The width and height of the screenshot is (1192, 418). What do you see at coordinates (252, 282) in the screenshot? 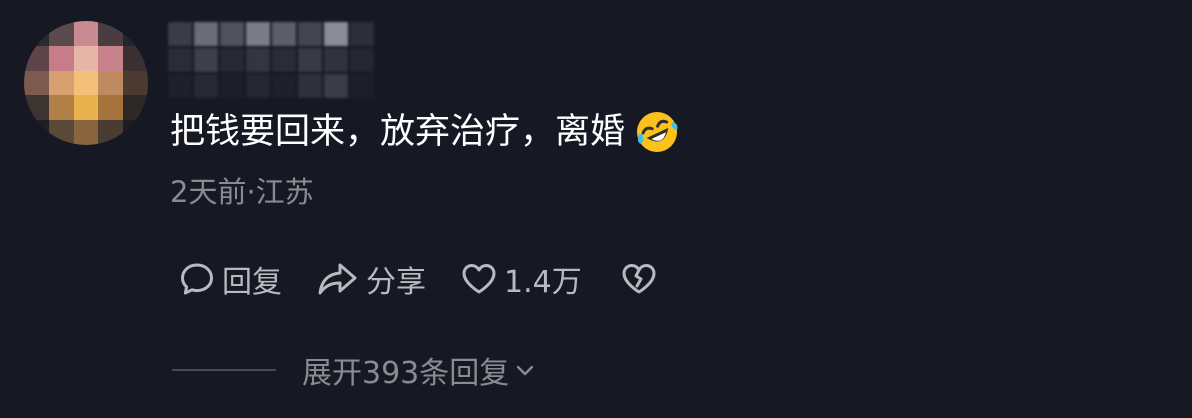
I see `reply-label: 回复` at bounding box center [252, 282].